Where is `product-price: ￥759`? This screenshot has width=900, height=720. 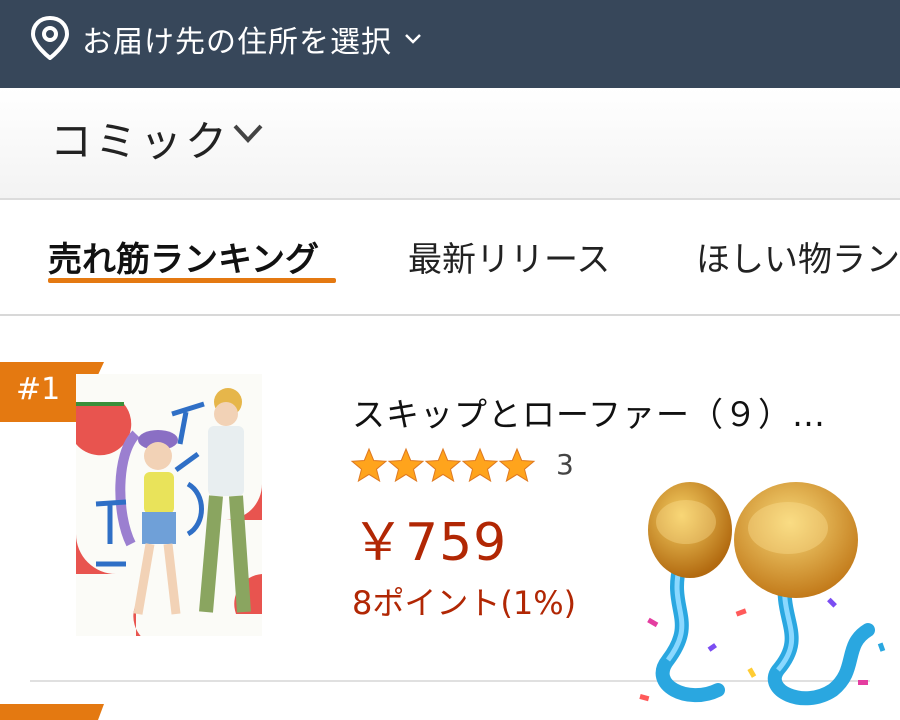 product-price: ￥759 is located at coordinates (430, 543).